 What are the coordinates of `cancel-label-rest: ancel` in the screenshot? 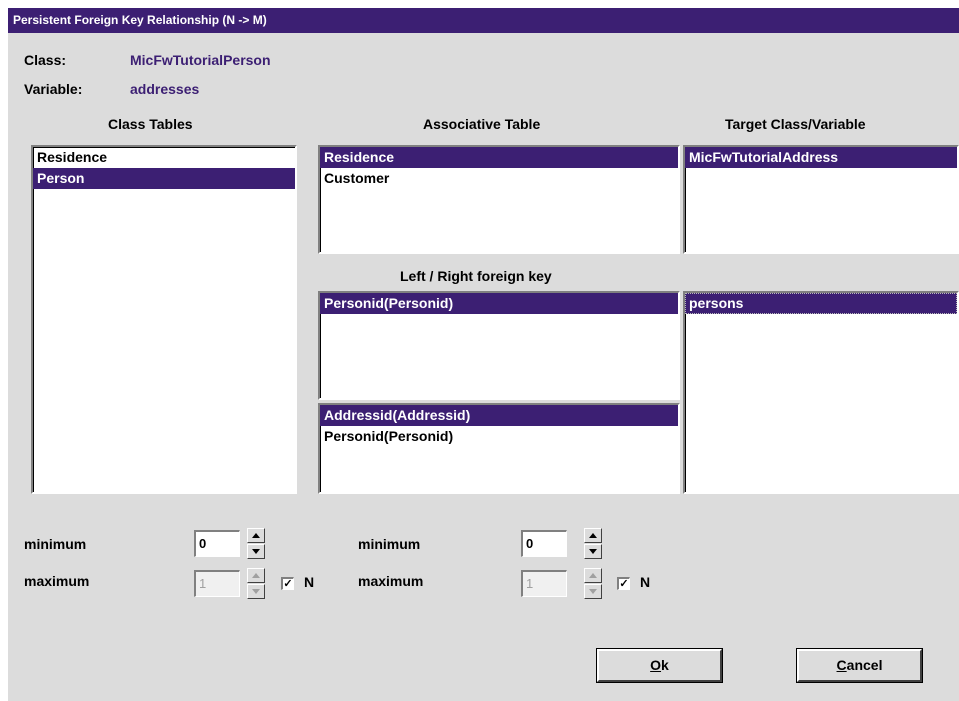 It's located at (864, 665).